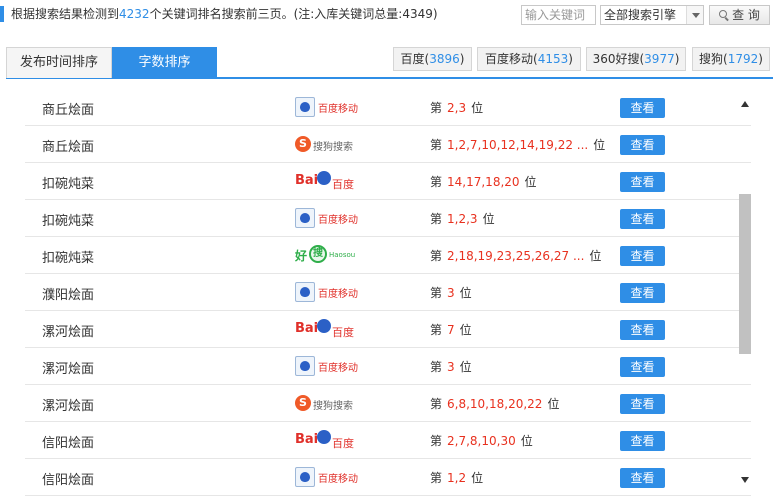  Describe the element at coordinates (388, 292) in the screenshot. I see `table-row: 濮阳烩面 百度移动 第 3 位 查看` at that location.